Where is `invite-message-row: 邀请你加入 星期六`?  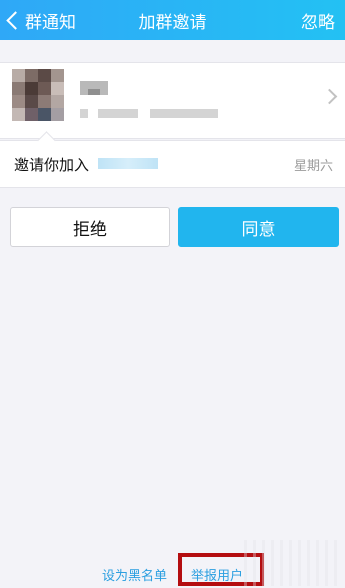
invite-message-row: 邀请你加入 星期六 is located at coordinates (172, 164).